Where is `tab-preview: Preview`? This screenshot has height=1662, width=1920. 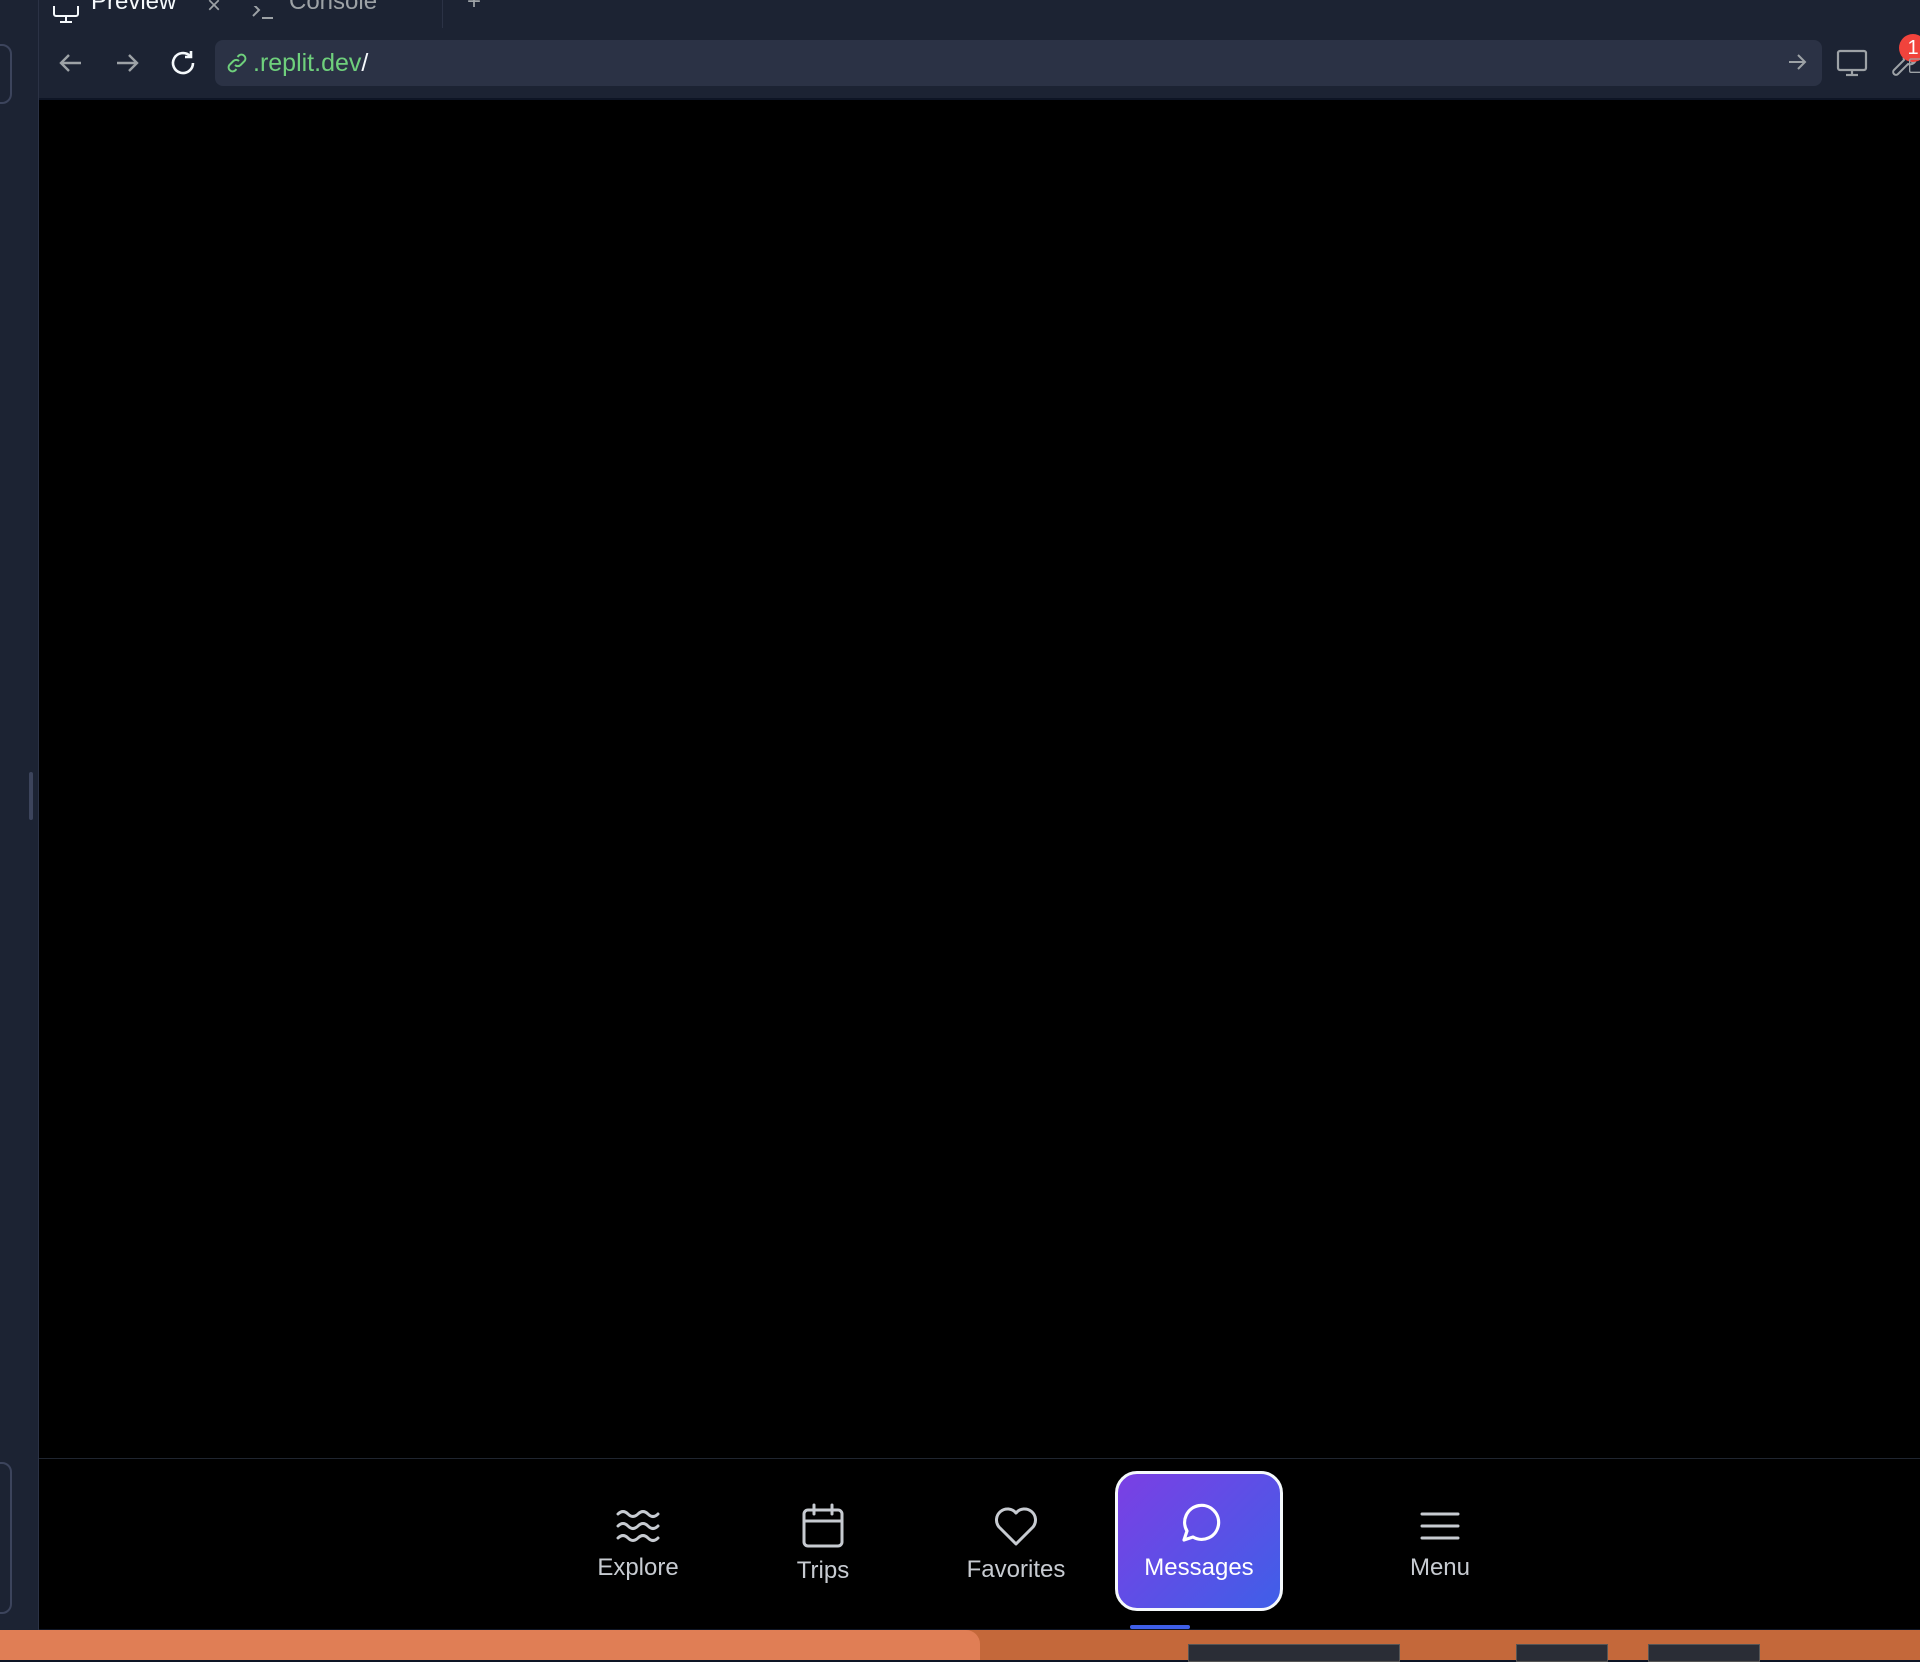
tab-preview: Preview is located at coordinates (114, 14).